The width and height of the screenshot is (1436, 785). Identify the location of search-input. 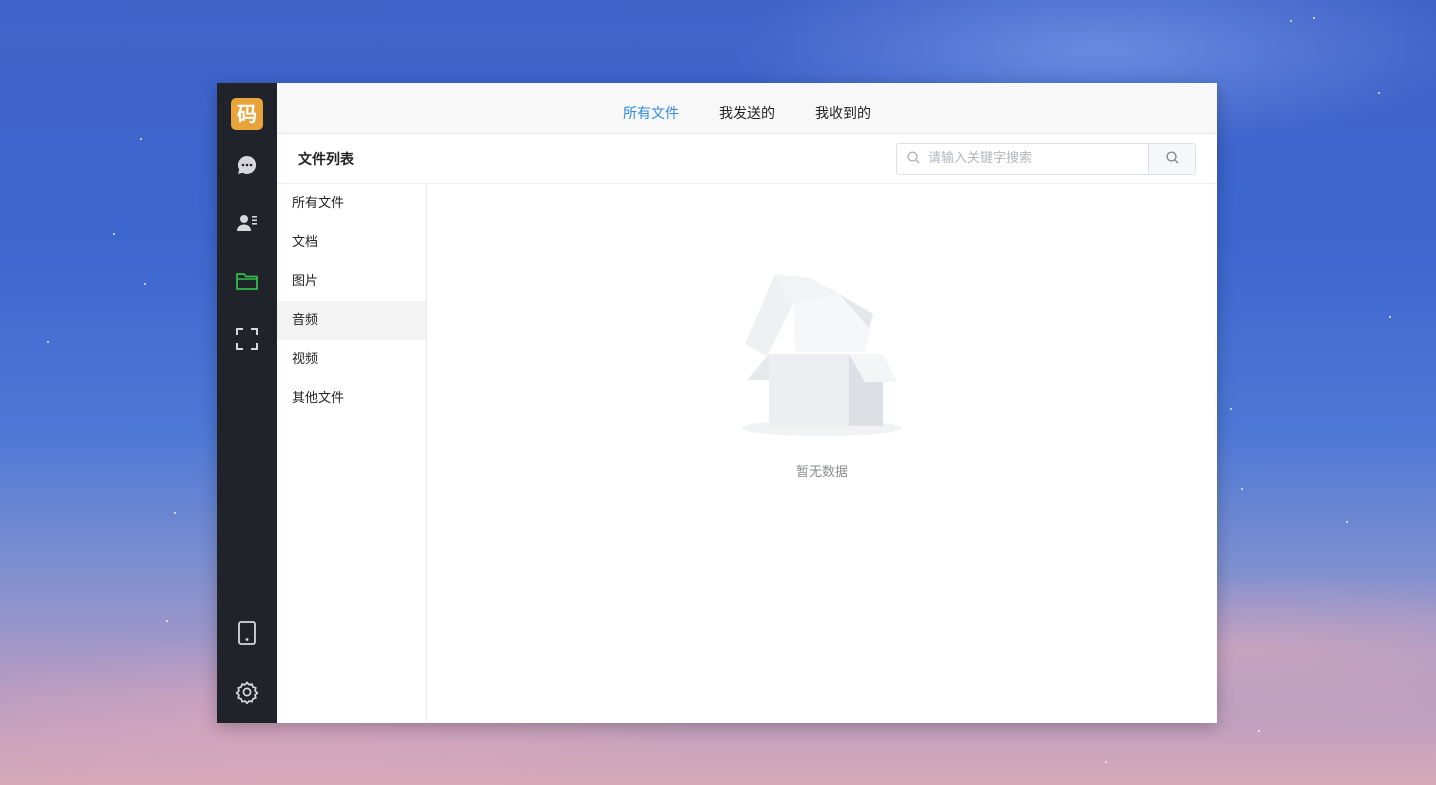
(1033, 158).